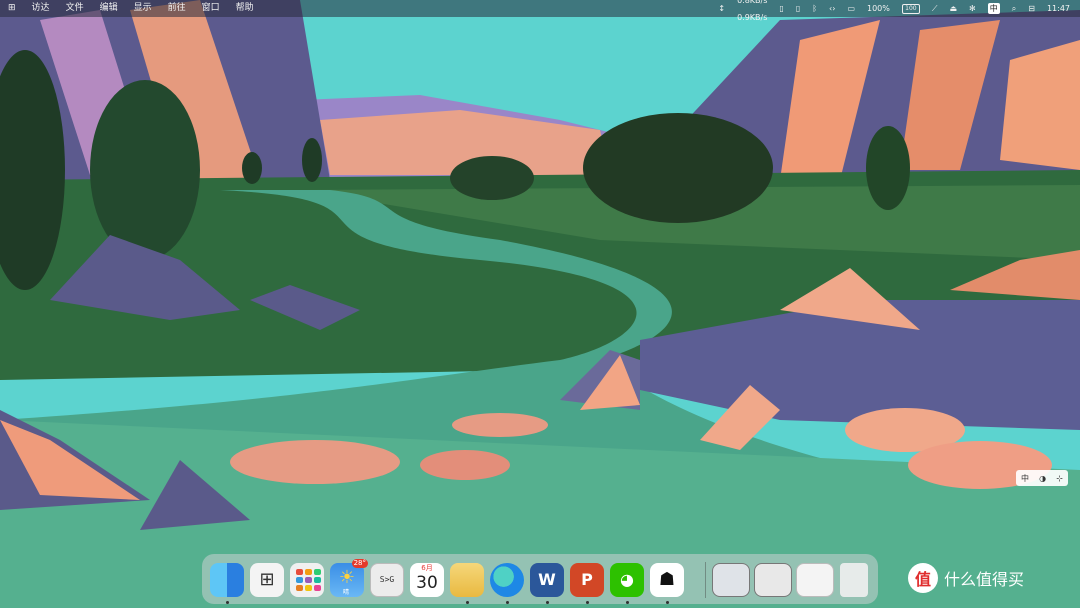  I want to click on finder-icon, so click(227, 580).